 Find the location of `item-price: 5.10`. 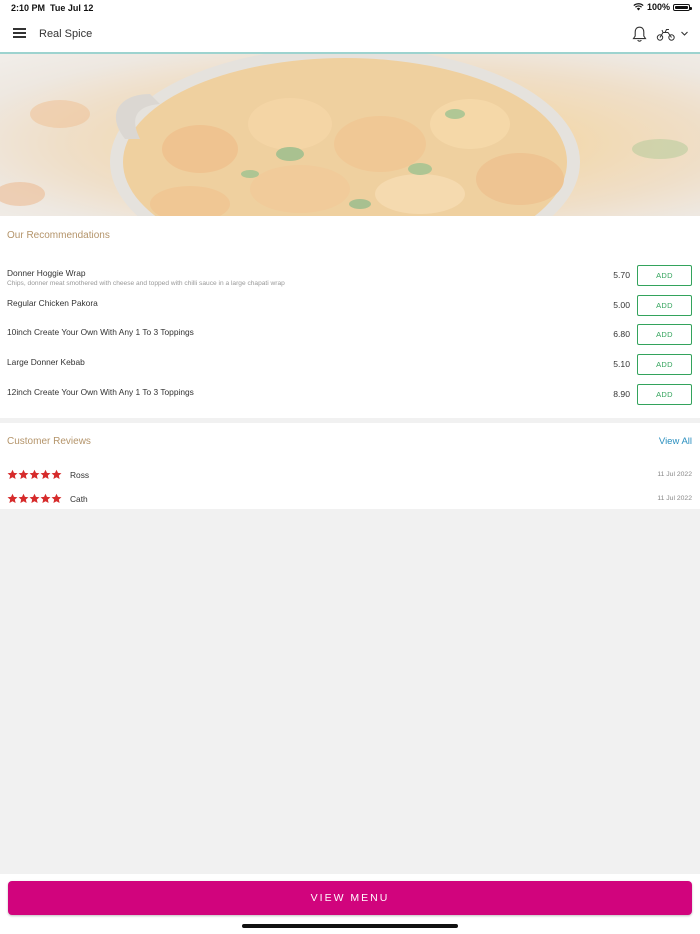

item-price: 5.10 is located at coordinates (621, 364).